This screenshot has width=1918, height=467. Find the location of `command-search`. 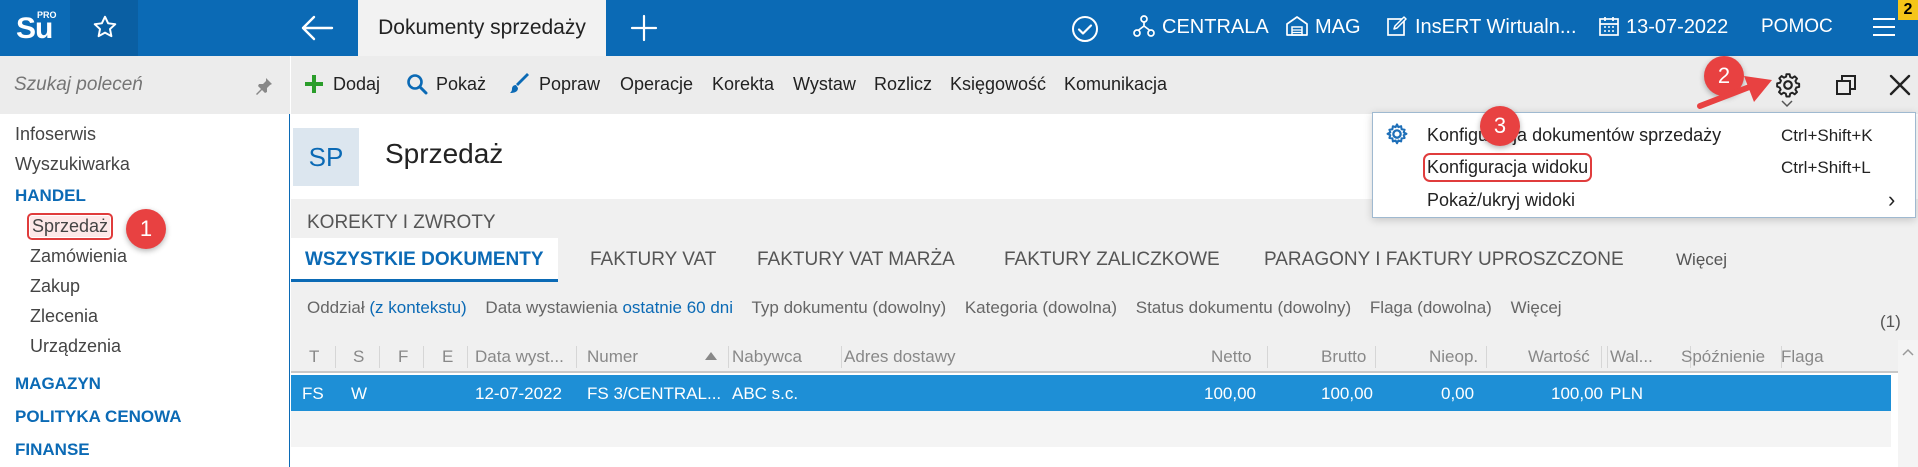

command-search is located at coordinates (145, 85).